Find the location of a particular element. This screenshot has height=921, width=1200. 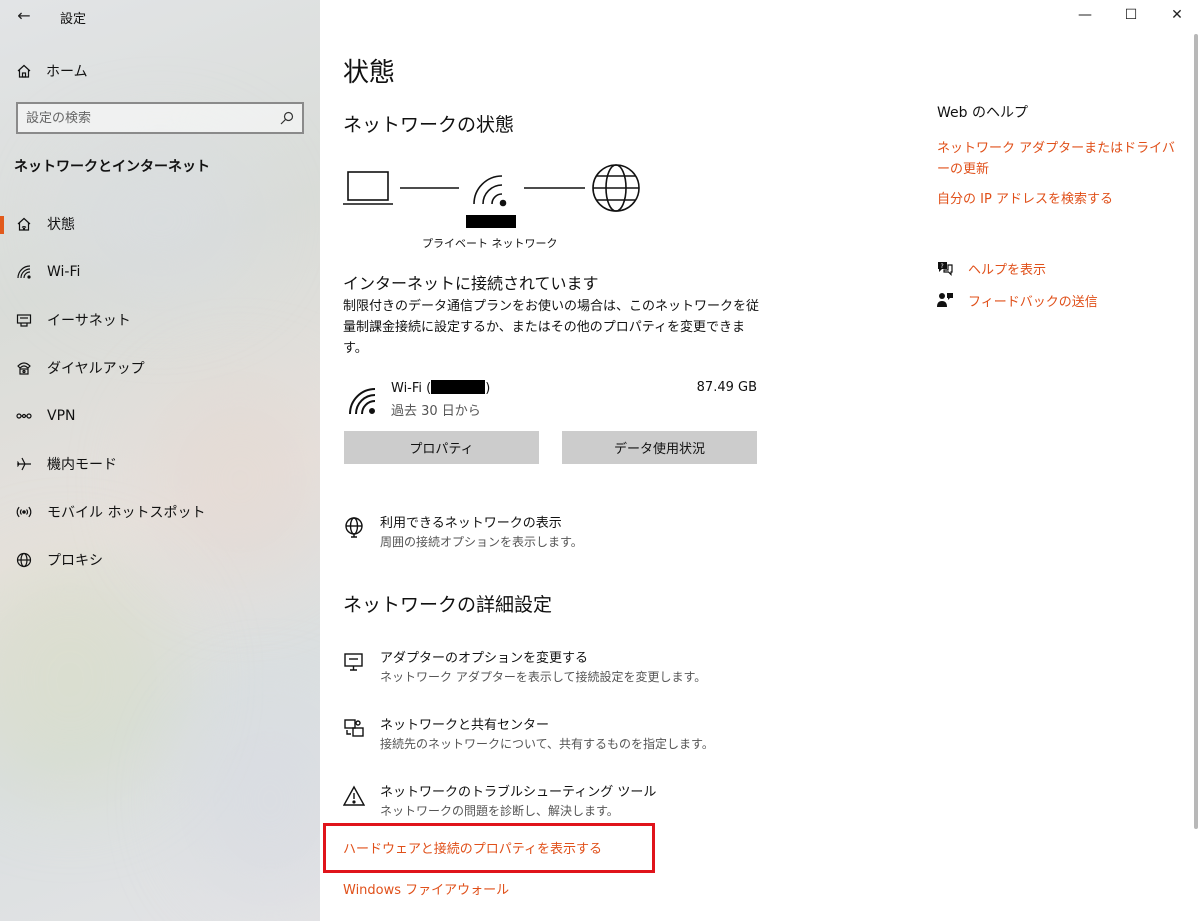

windows-firewall-link: Windows ファイアウォール is located at coordinates (426, 888).